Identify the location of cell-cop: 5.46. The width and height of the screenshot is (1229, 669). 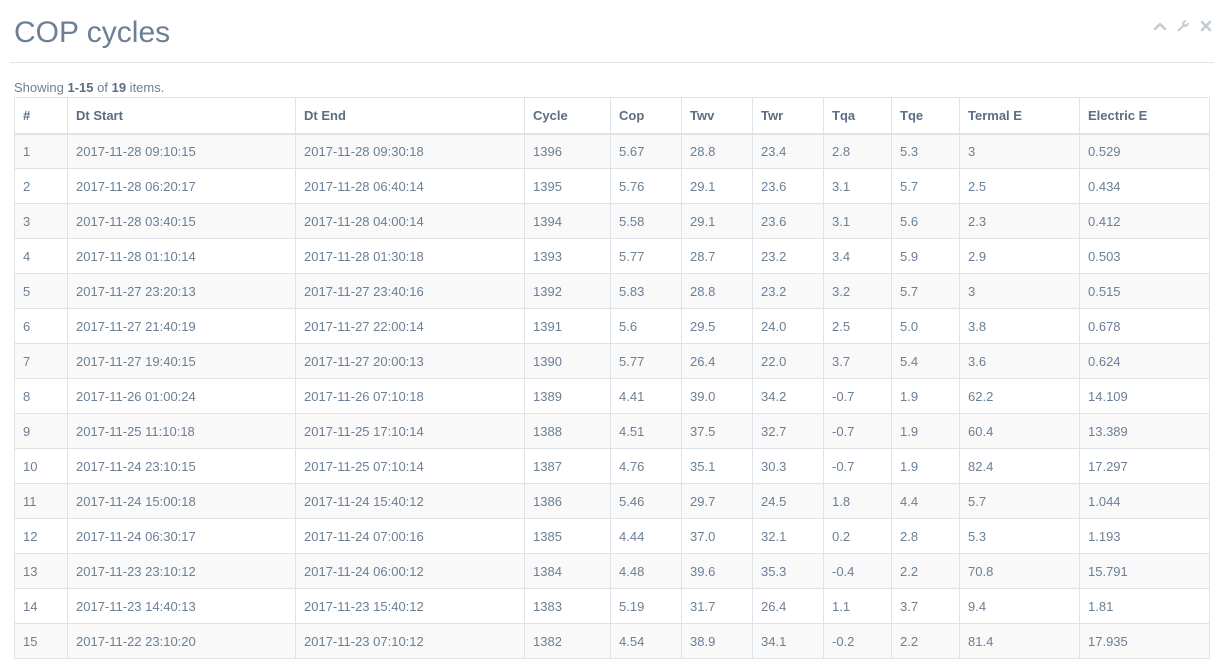
(646, 501).